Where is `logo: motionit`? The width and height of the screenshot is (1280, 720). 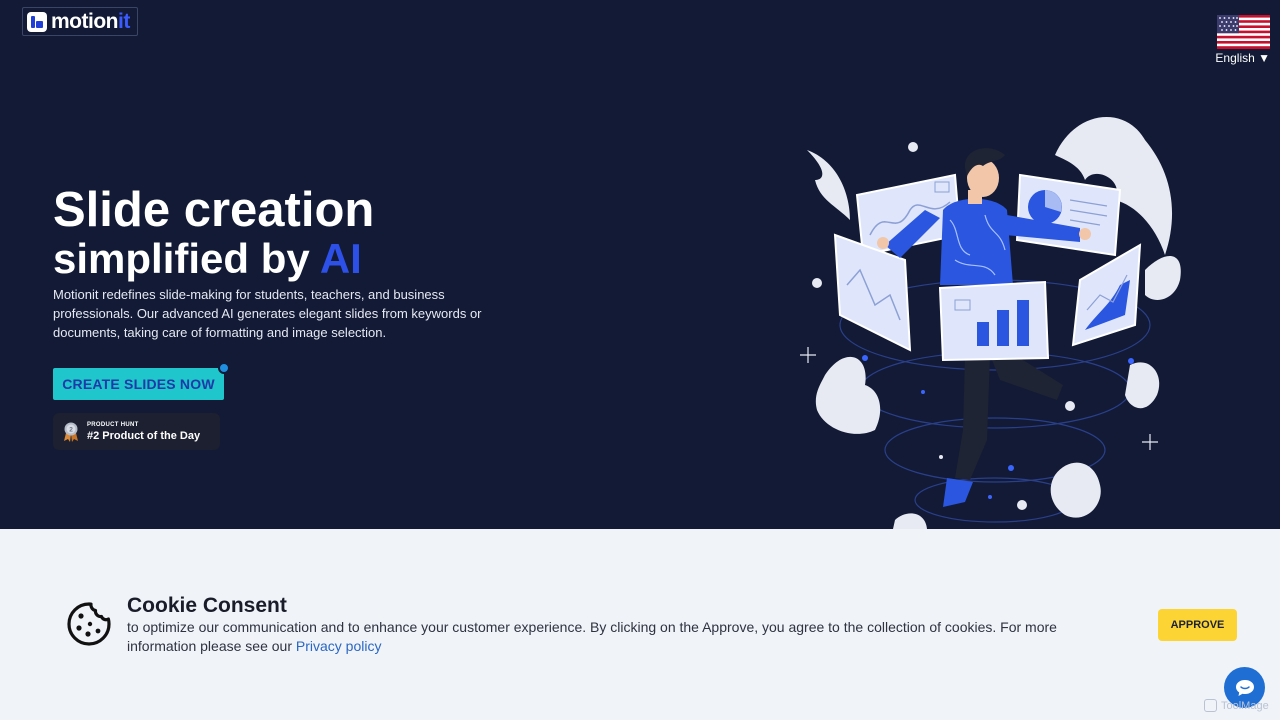
logo: motionit is located at coordinates (80, 21).